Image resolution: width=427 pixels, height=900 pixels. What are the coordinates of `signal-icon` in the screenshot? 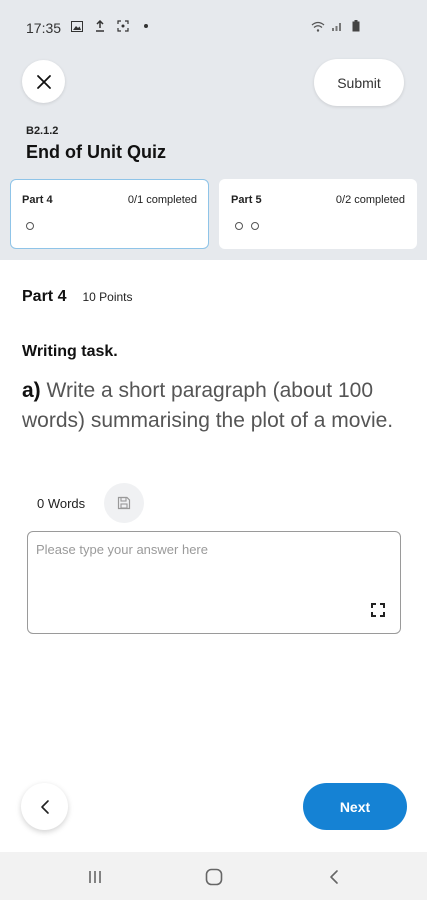 It's located at (337, 26).